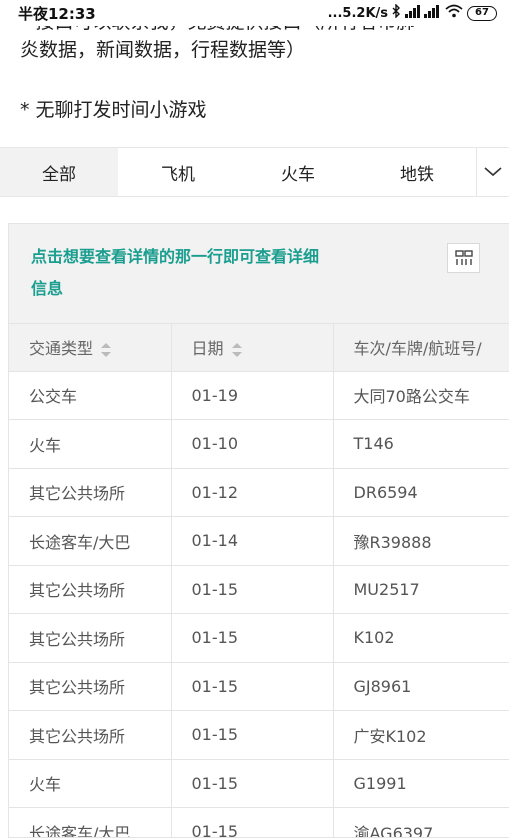  What do you see at coordinates (59, 172) in the screenshot?
I see `tab-all: 全部` at bounding box center [59, 172].